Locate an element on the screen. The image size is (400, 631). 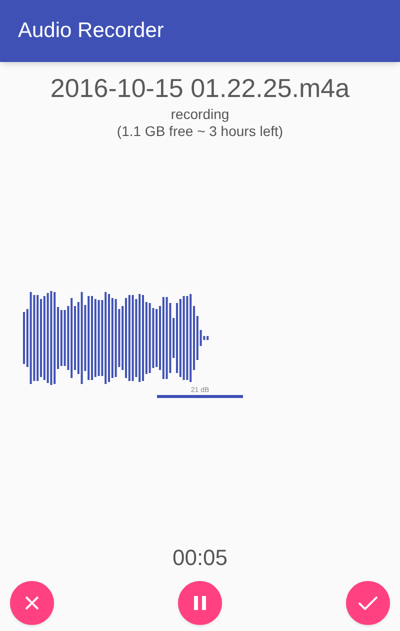
recording-status: recording is located at coordinates (200, 114).